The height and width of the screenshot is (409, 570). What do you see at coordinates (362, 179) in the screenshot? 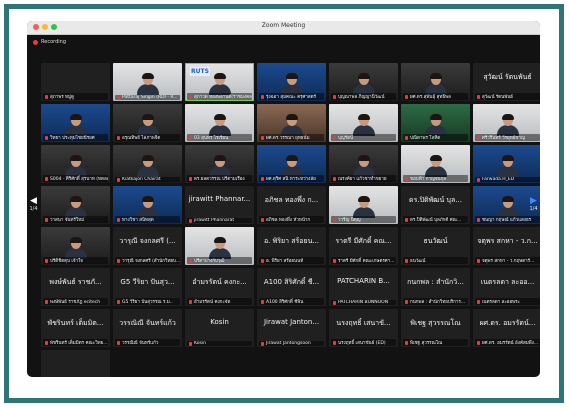
I see `participant-name-text: ณรงค์ยา แก้วชาทำขยาย` at bounding box center [362, 179].